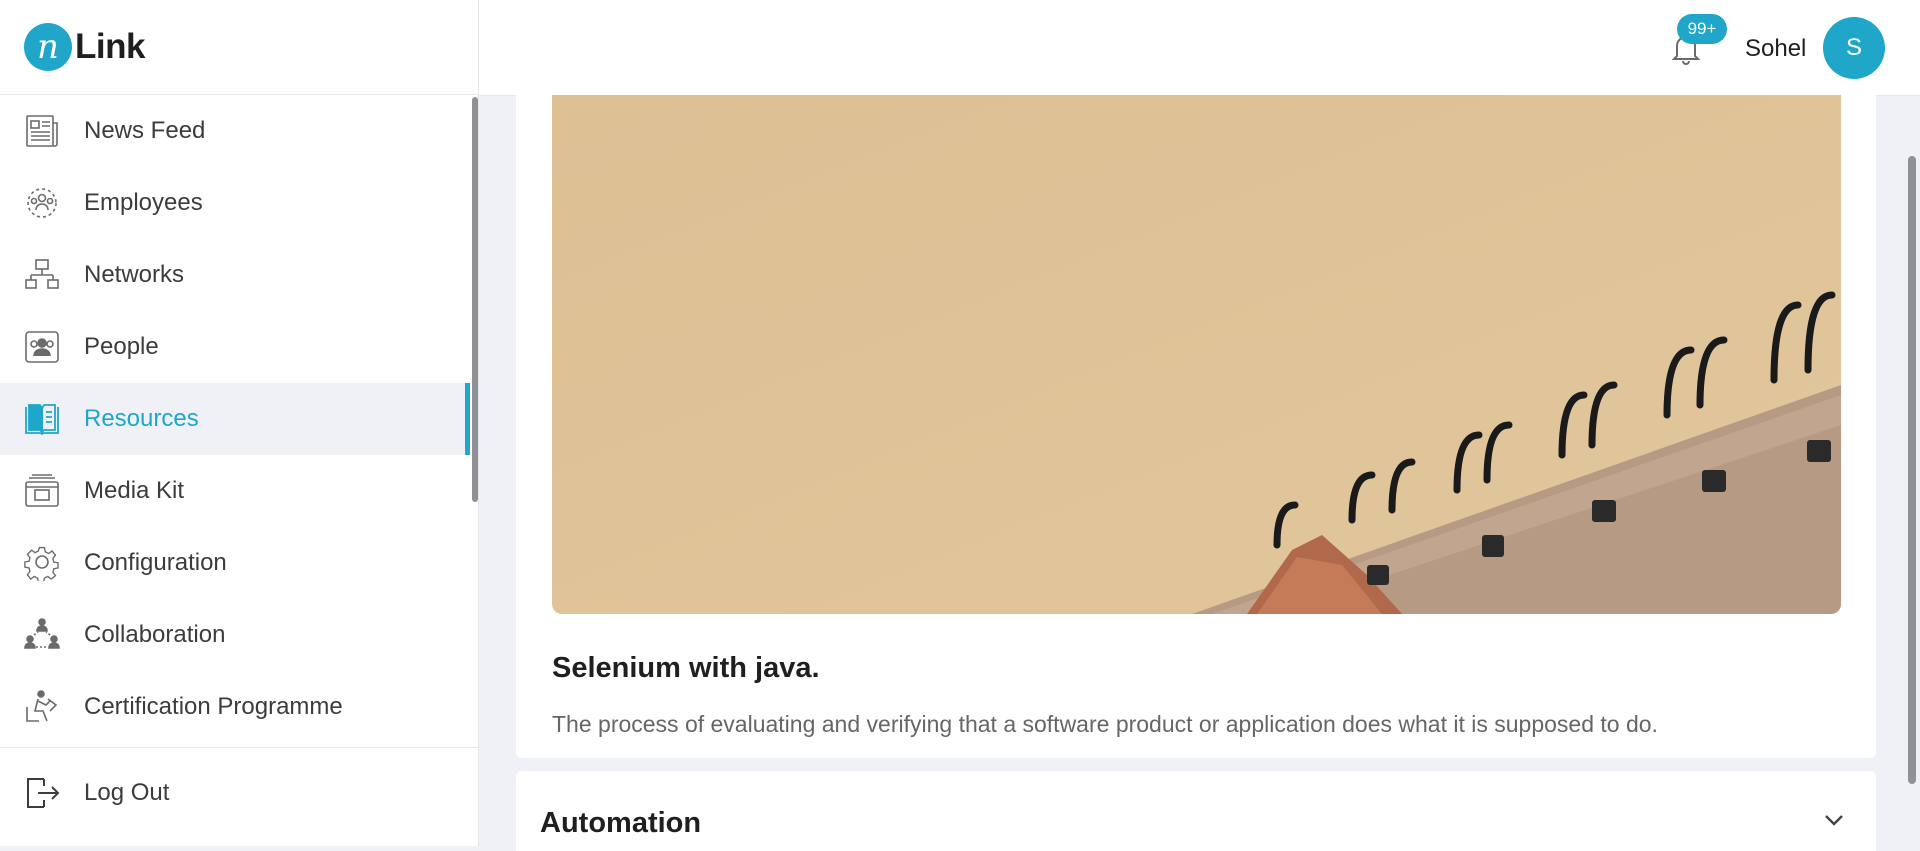  I want to click on sidebar-item-employees: Employees, so click(235, 203).